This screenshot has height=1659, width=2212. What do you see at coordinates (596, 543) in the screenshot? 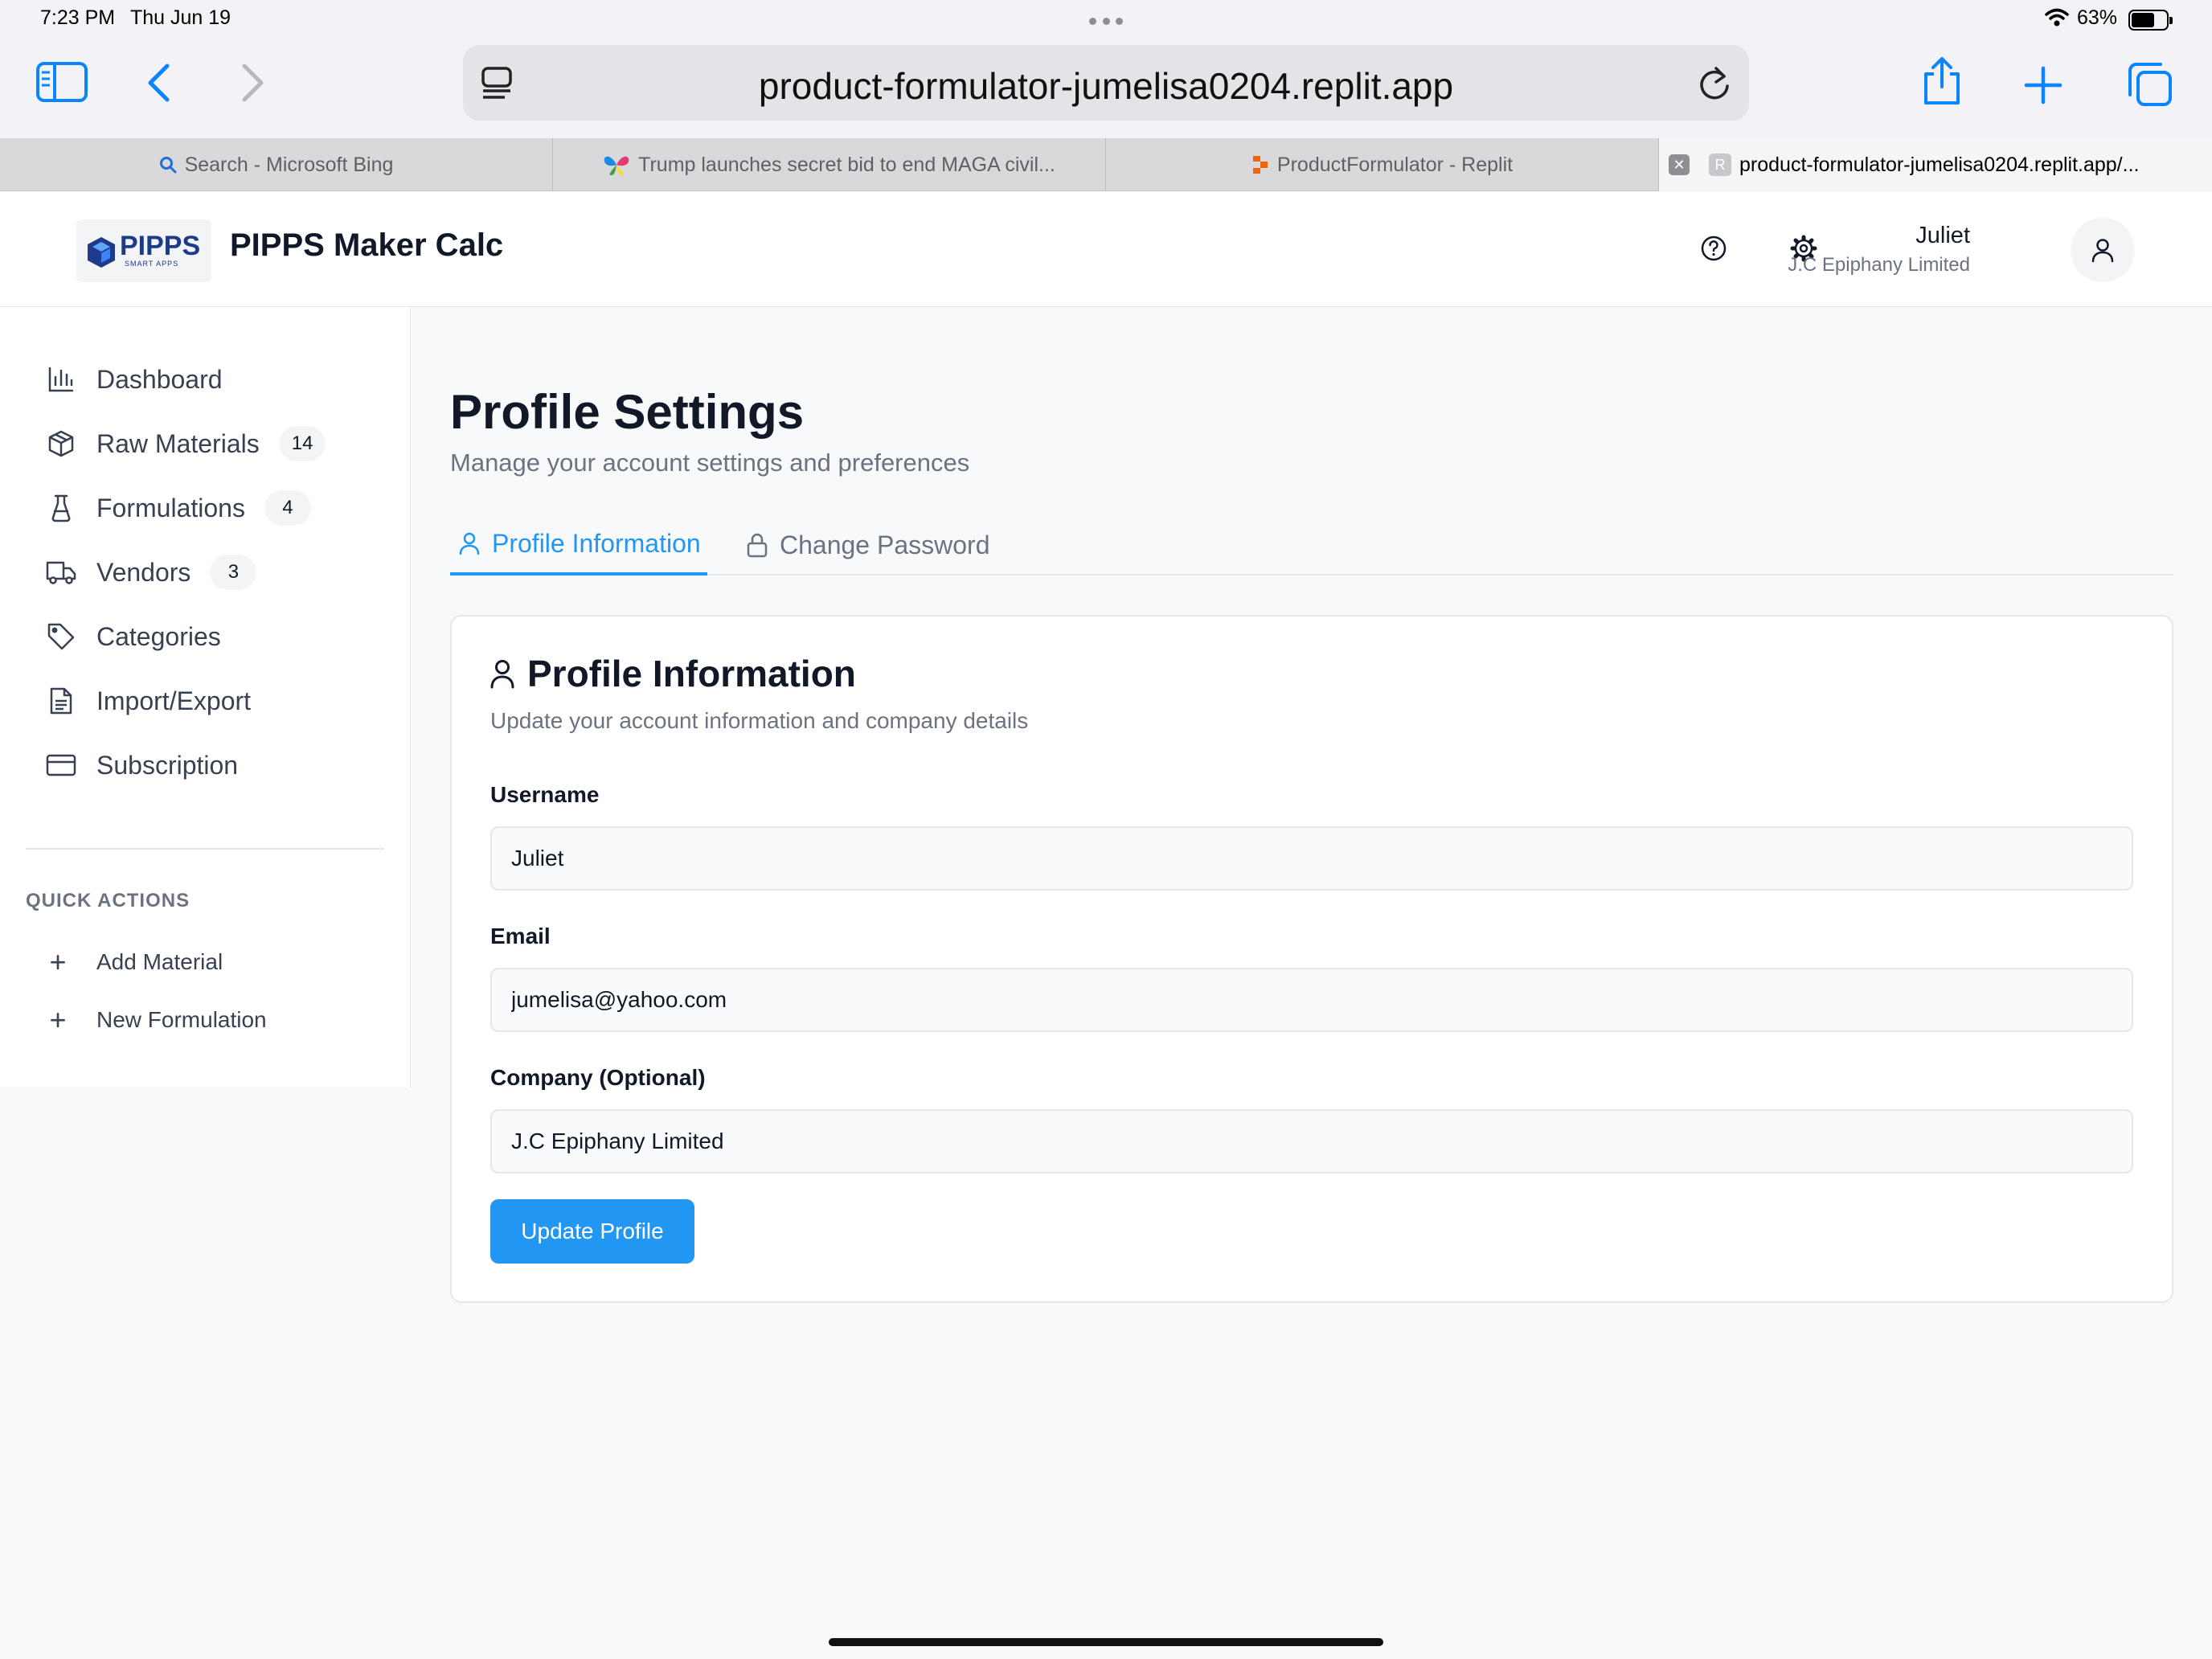
I see `tab-label: Profile Information` at bounding box center [596, 543].